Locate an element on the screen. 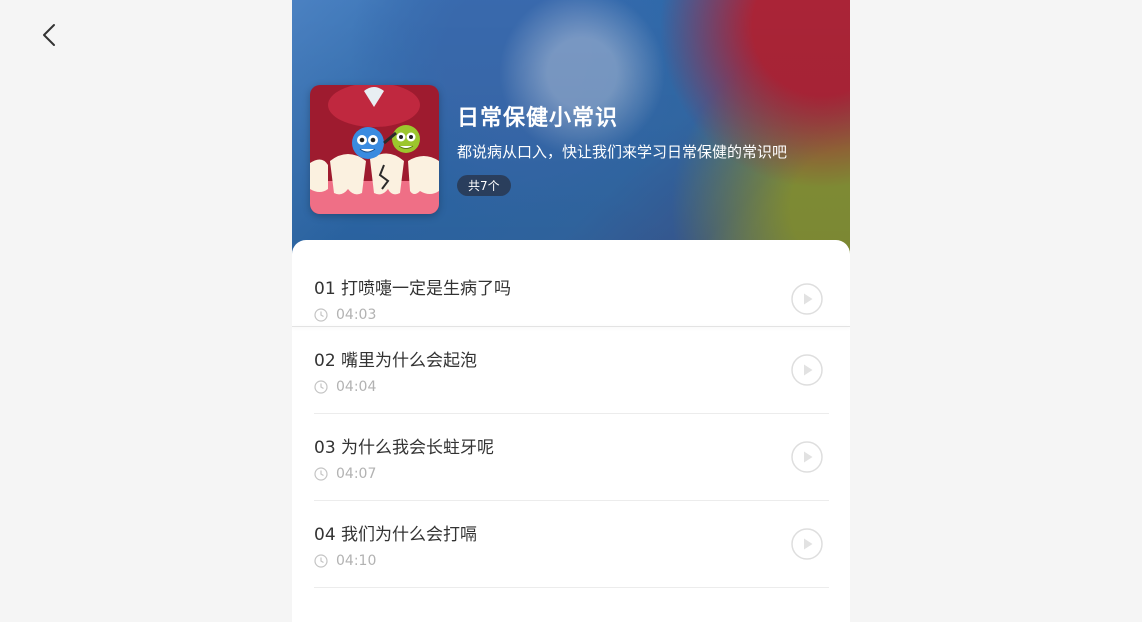 Image resolution: width=1142 pixels, height=622 pixels. episode-count-badge: 共7个 is located at coordinates (484, 185).